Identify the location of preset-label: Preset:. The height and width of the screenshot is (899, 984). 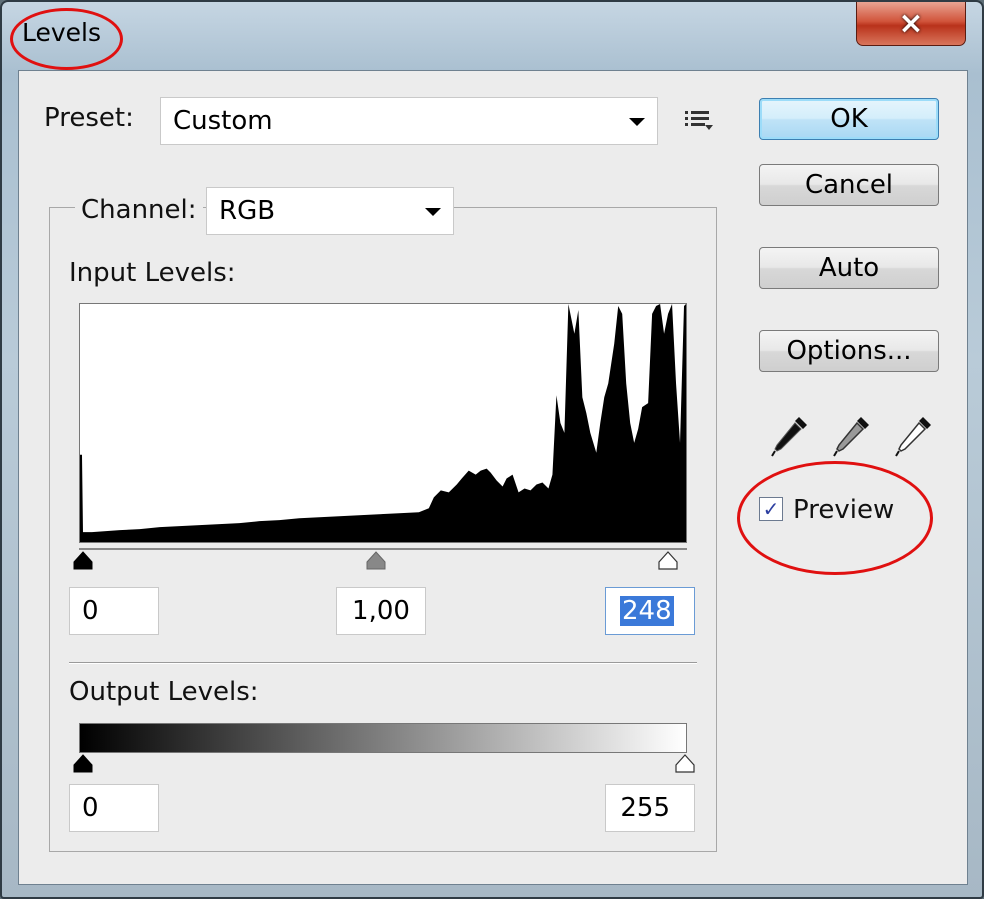
(89, 118).